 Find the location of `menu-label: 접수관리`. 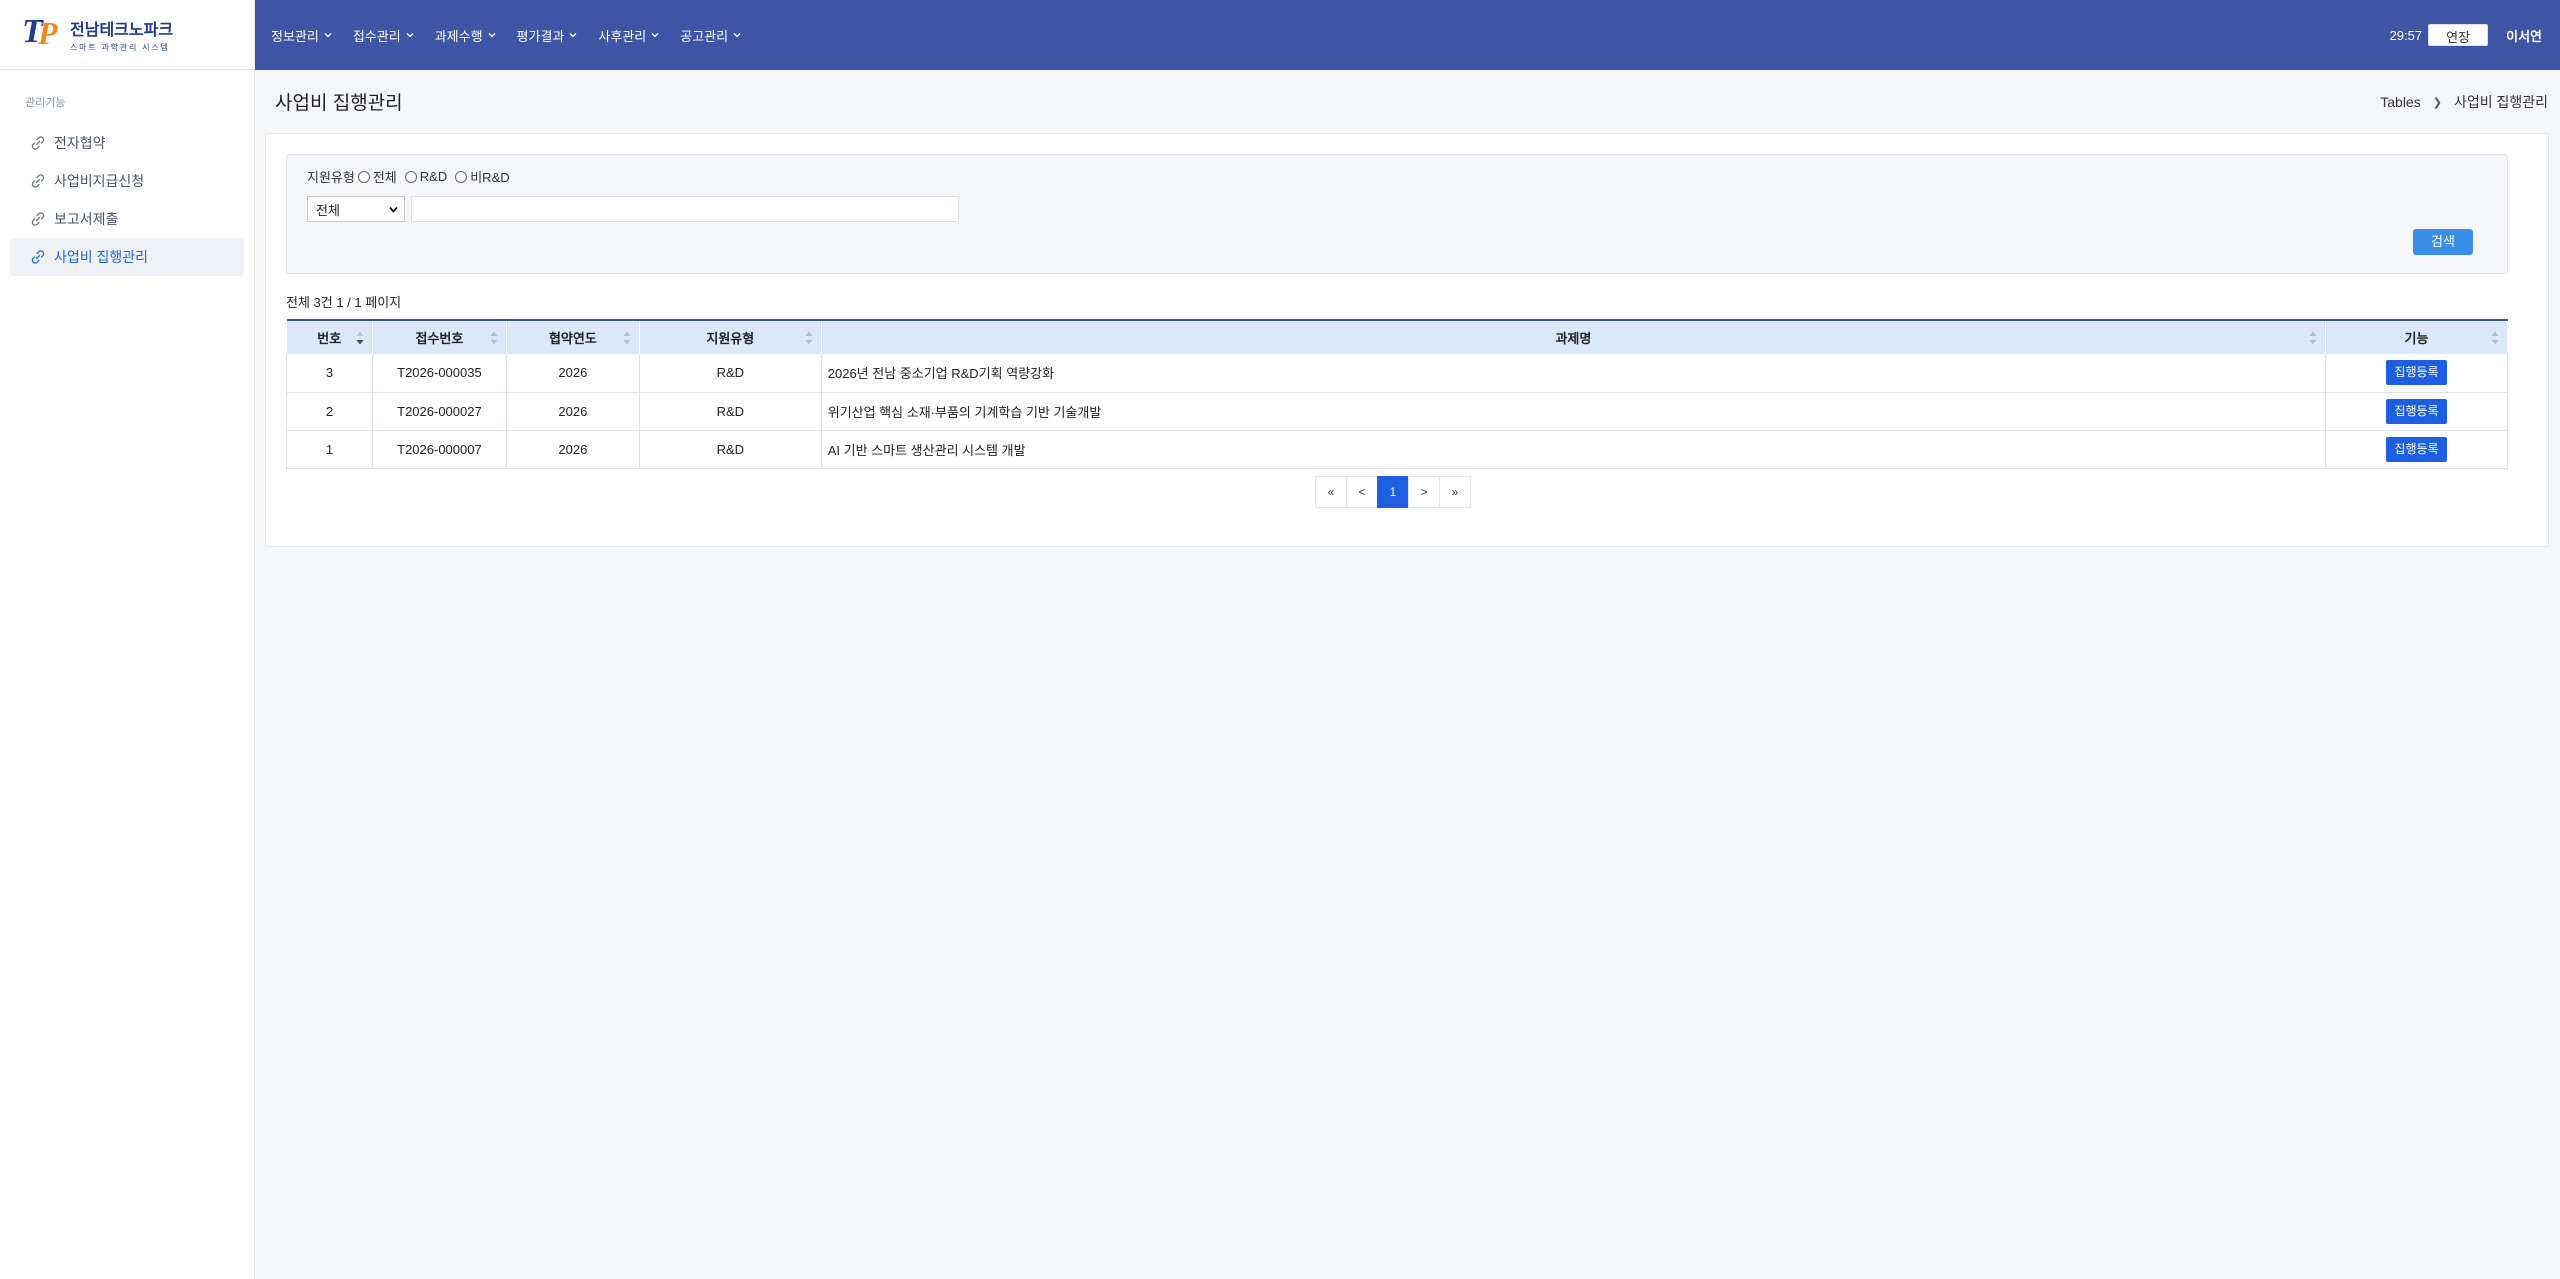

menu-label: 접수관리 is located at coordinates (376, 36).